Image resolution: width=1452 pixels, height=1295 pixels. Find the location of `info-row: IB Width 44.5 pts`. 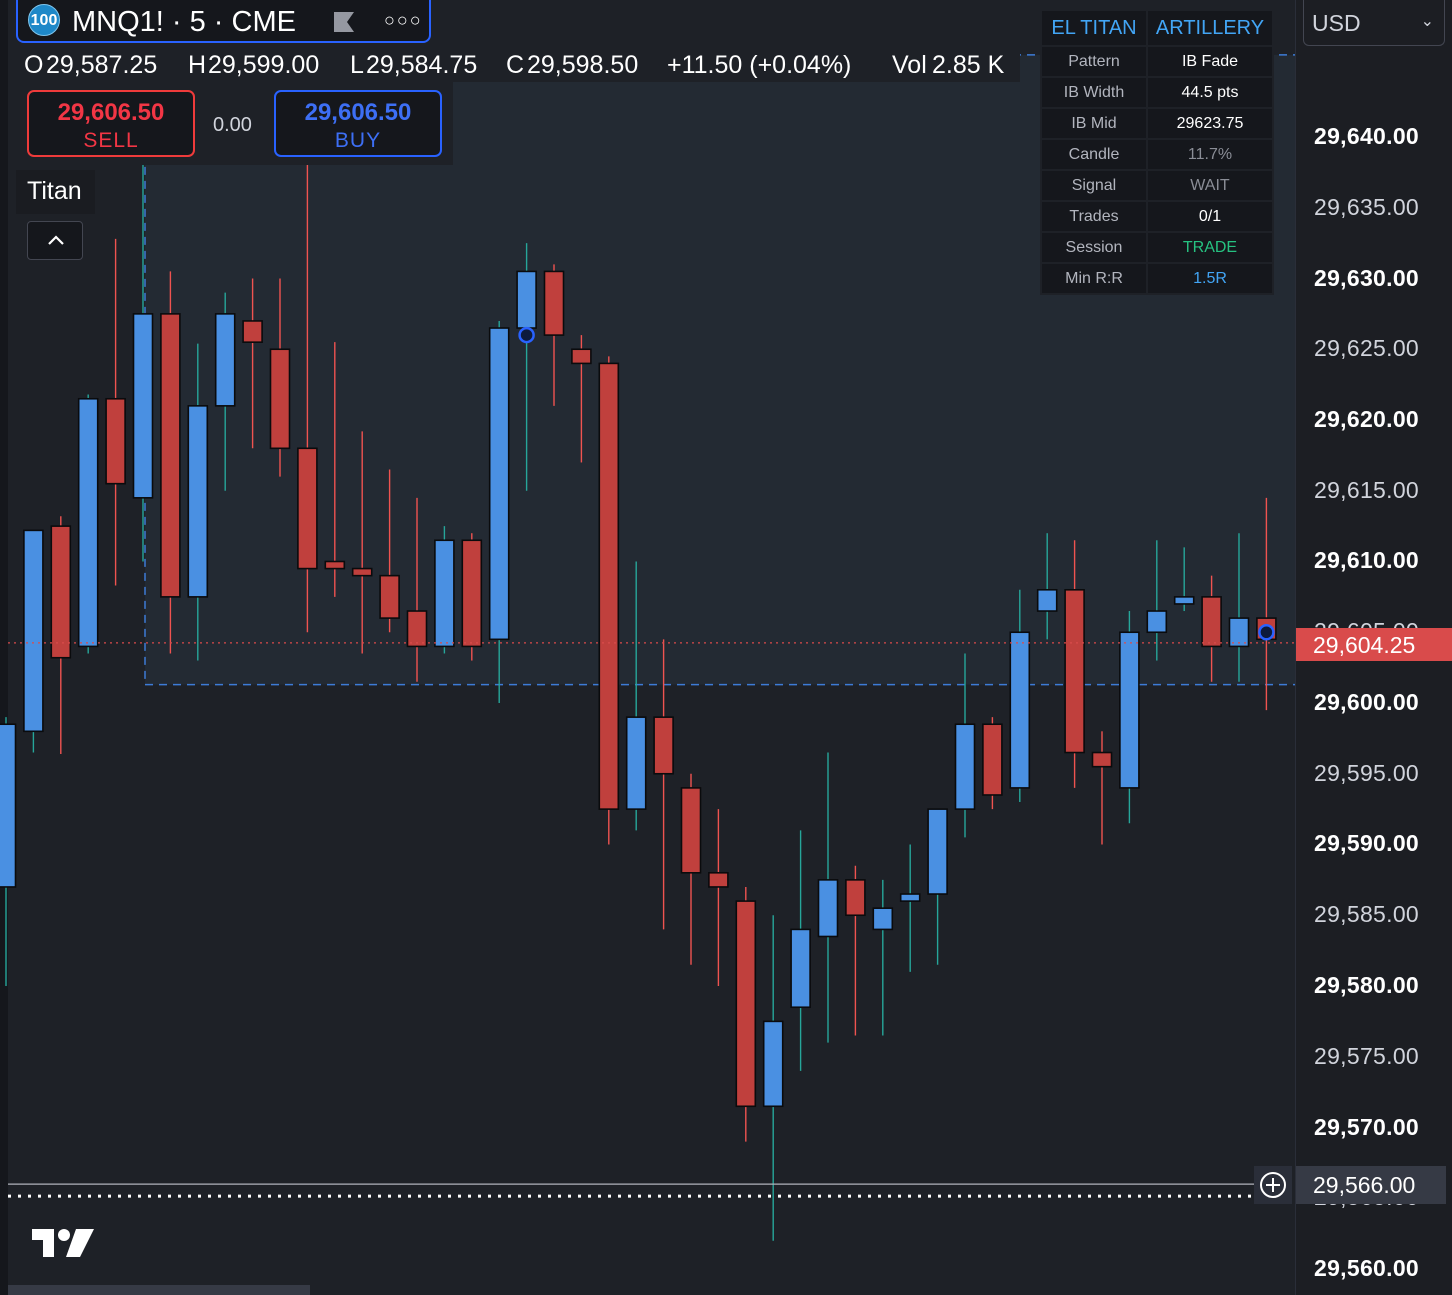

info-row: IB Width 44.5 pts is located at coordinates (1157, 92).